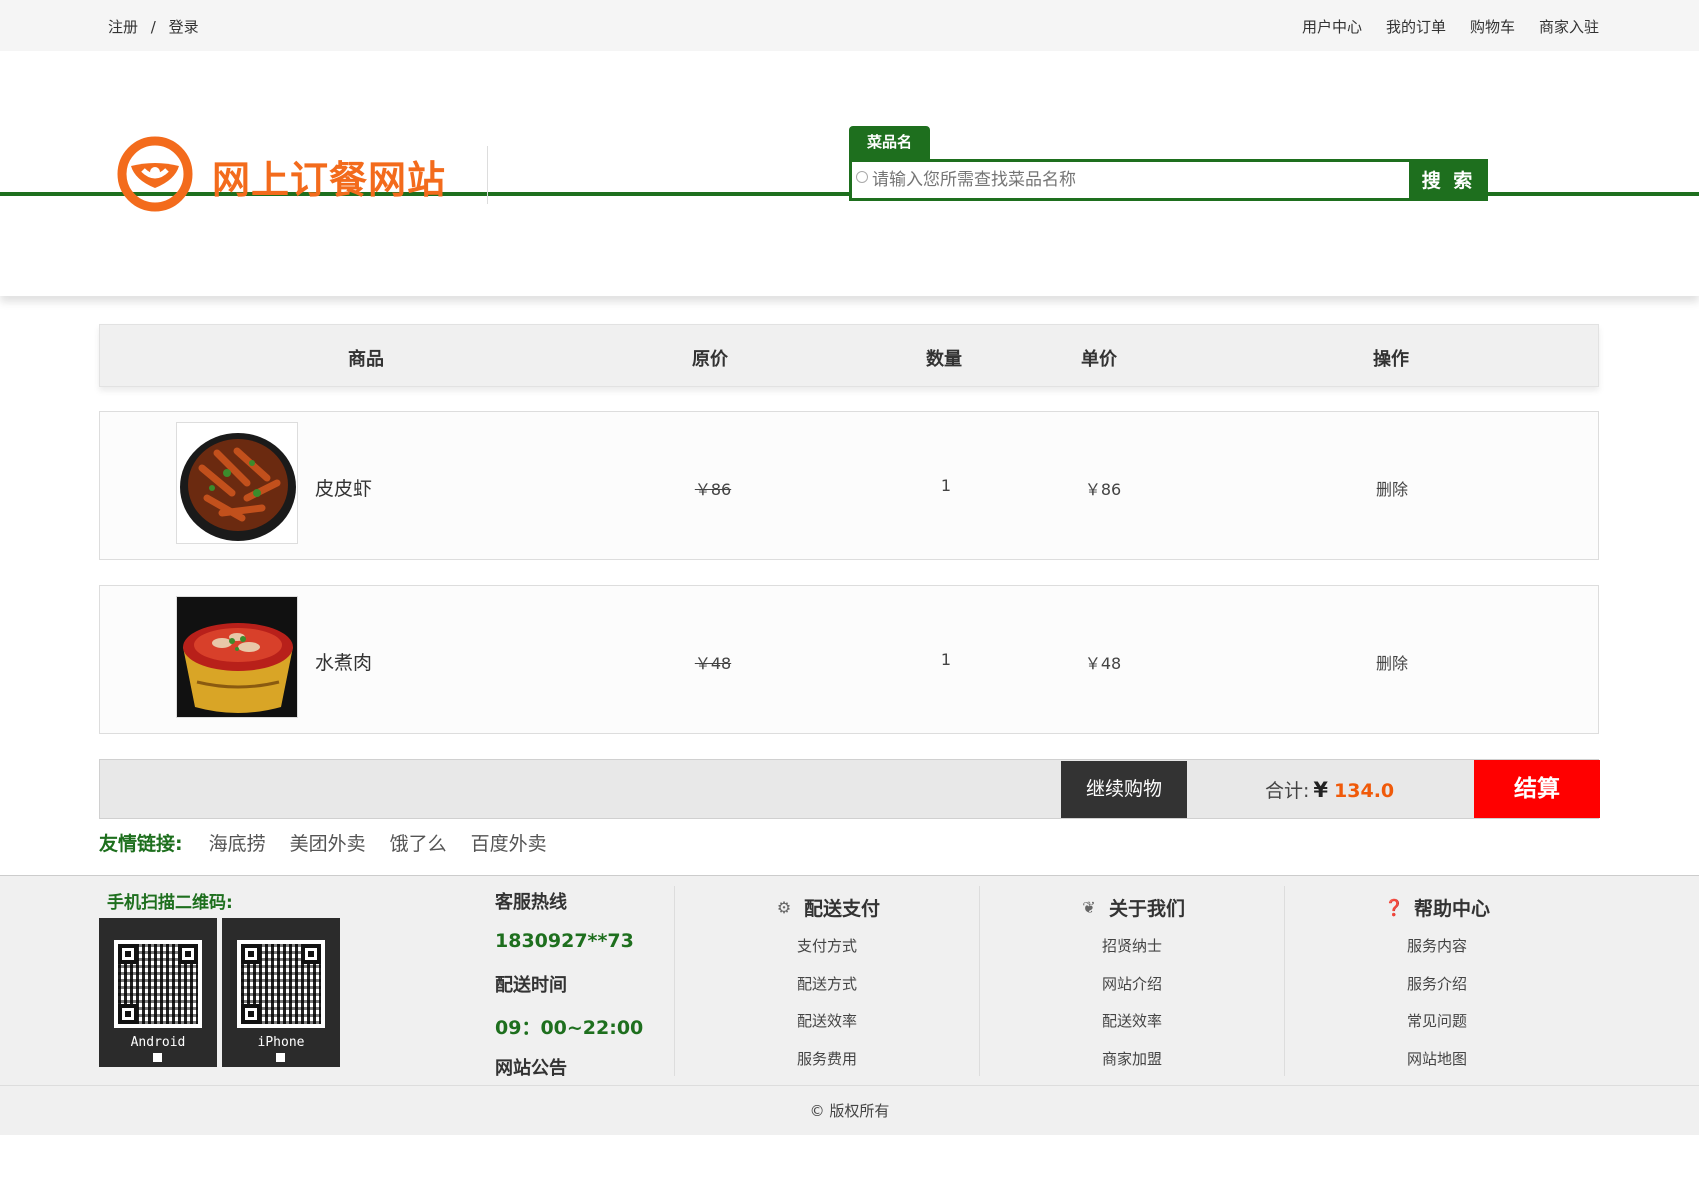  What do you see at coordinates (1448, 180) in the screenshot?
I see `search-button: 搜 索` at bounding box center [1448, 180].